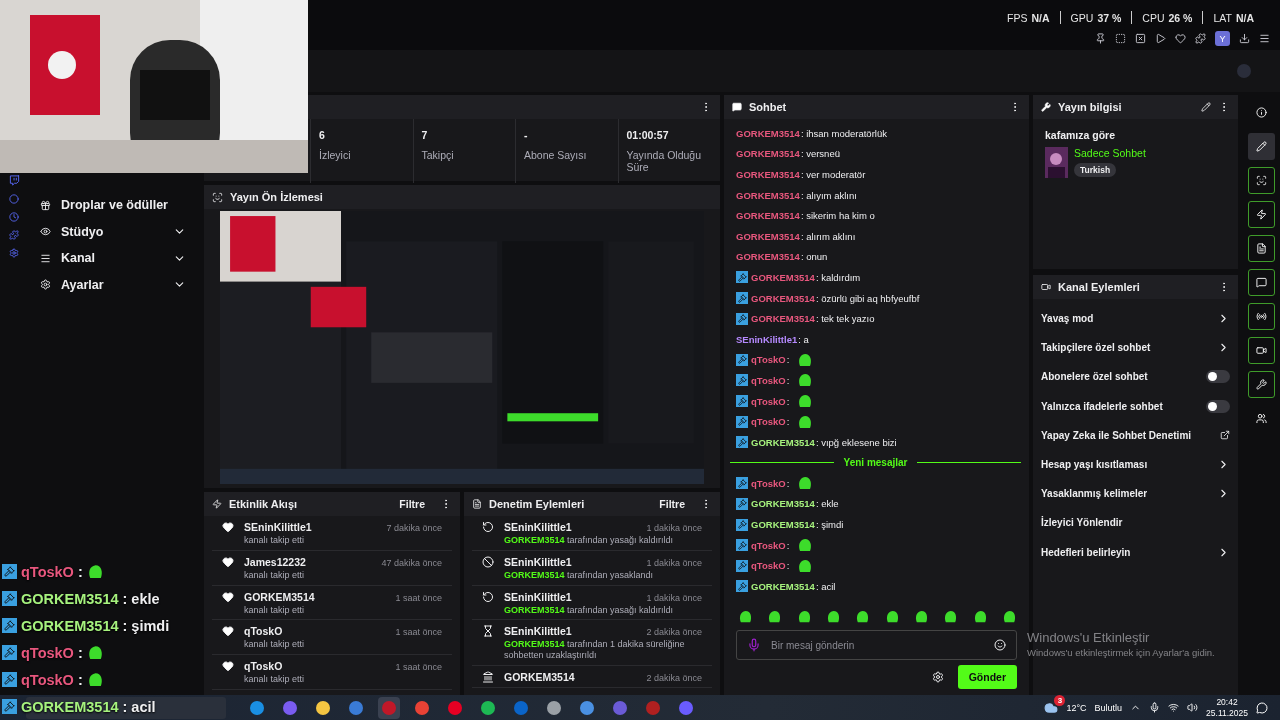  What do you see at coordinates (114, 205) in the screenshot?
I see `sidebar-item: Droplar ve ödüller` at bounding box center [114, 205].